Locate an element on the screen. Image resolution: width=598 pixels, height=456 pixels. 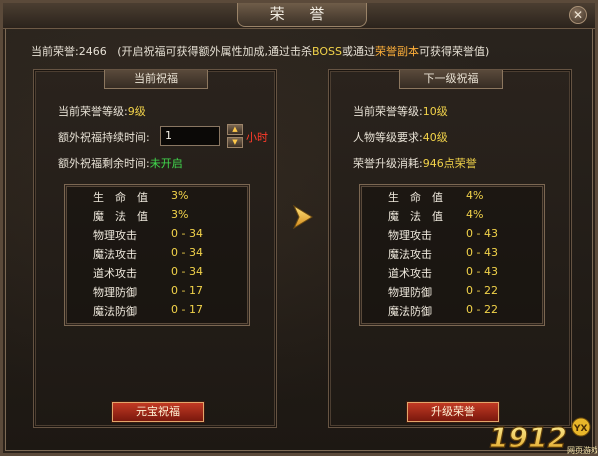
note-dungeon: 荣誉副本 is located at coordinates (397, 51).